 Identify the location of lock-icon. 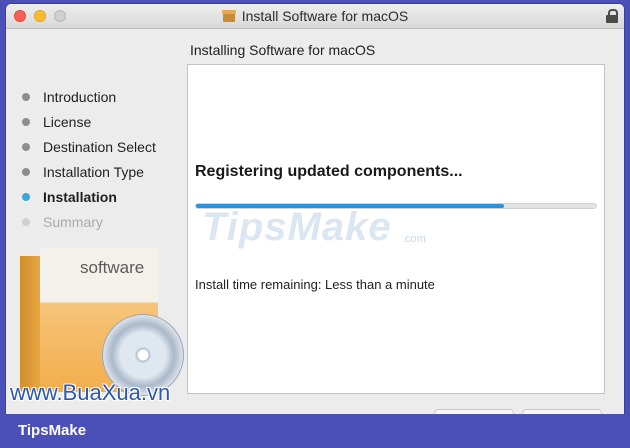
(612, 16).